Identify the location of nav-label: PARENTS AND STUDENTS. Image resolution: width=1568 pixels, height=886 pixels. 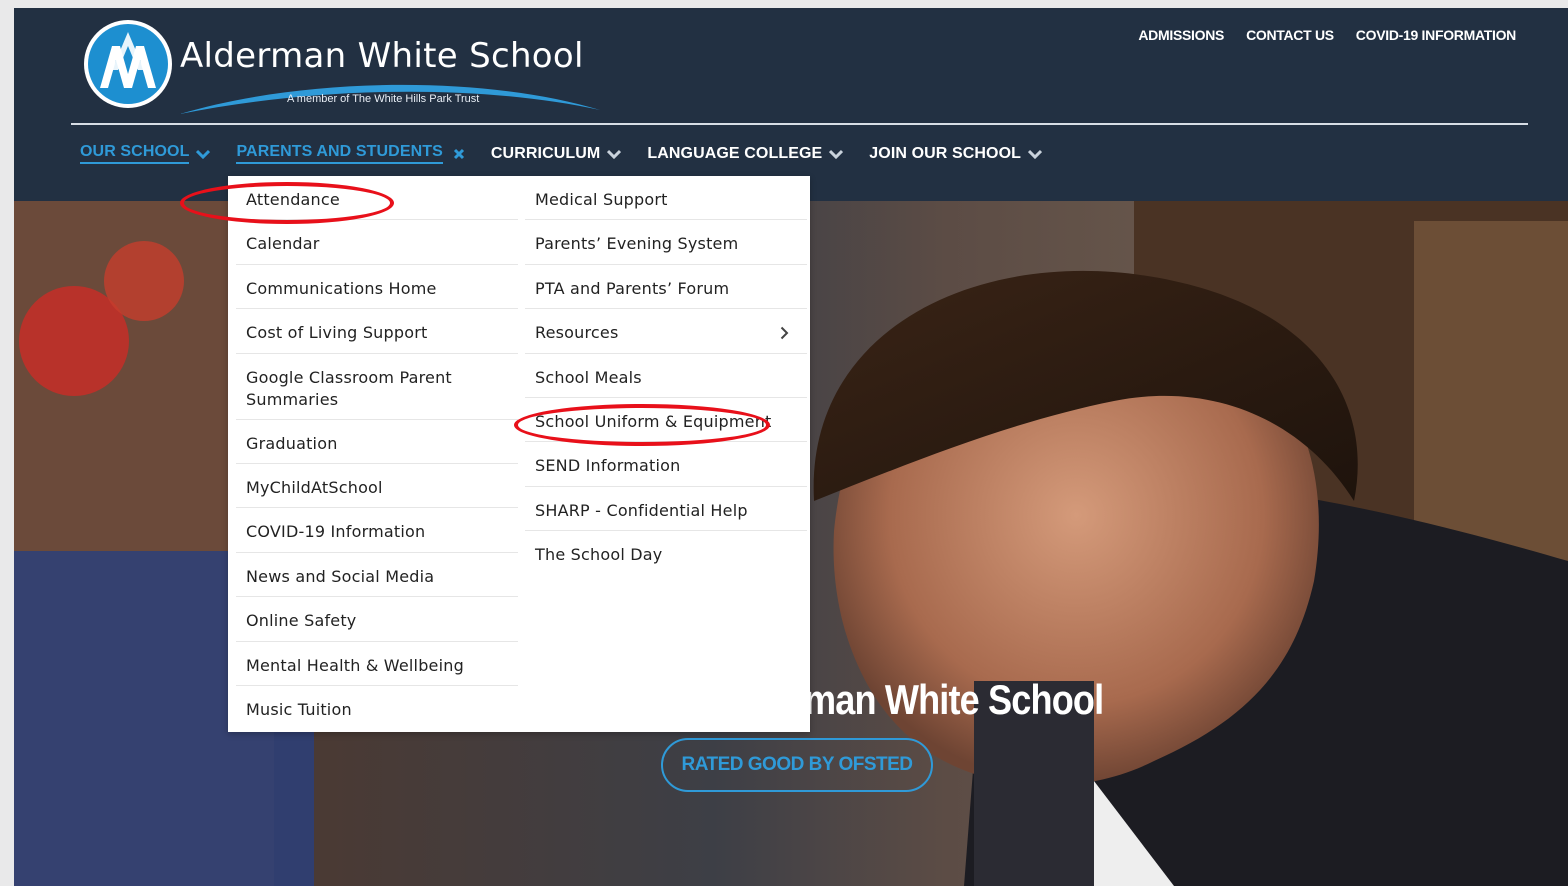
(339, 153).